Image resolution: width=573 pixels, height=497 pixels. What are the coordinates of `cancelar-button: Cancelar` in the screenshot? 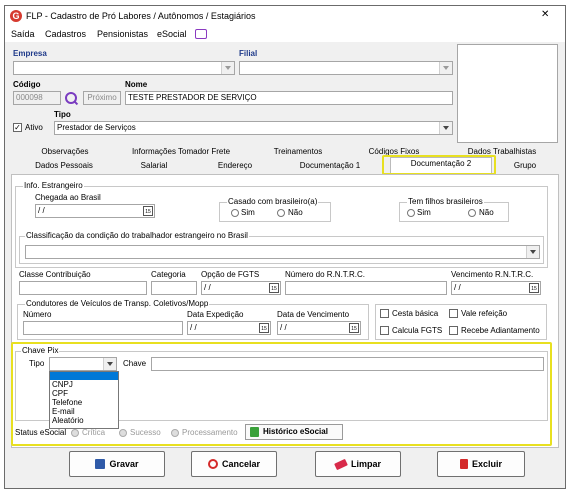 It's located at (234, 464).